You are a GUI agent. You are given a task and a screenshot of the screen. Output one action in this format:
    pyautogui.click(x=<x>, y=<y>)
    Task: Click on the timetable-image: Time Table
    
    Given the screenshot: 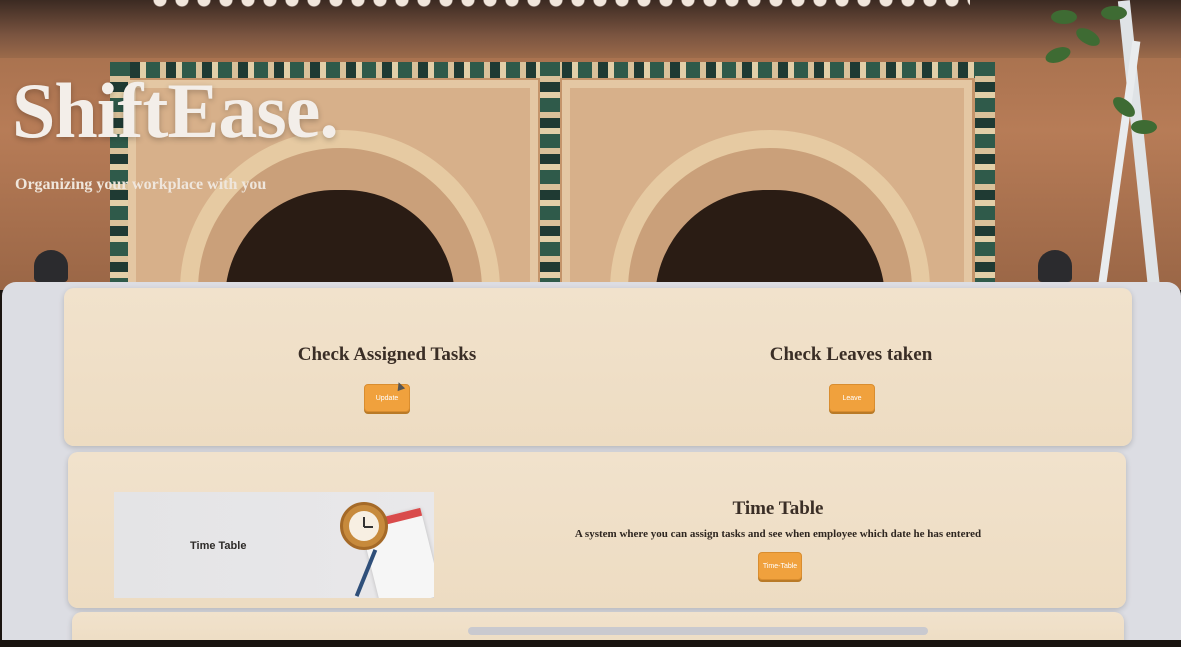 What is the action you would take?
    pyautogui.click(x=274, y=545)
    